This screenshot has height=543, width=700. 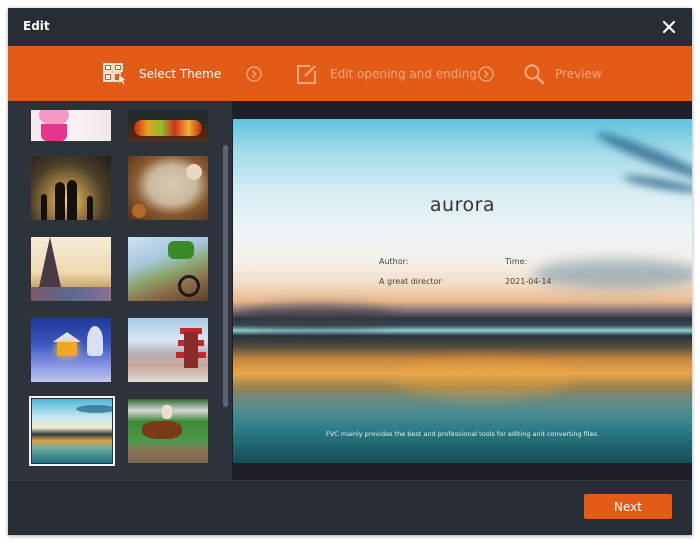 What do you see at coordinates (168, 269) in the screenshot?
I see `theme-thumbnail-motocross` at bounding box center [168, 269].